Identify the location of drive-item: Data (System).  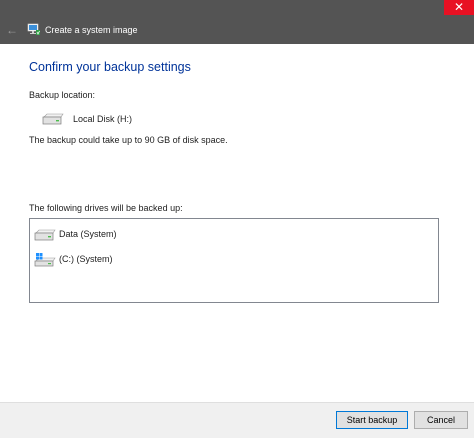
(230, 234).